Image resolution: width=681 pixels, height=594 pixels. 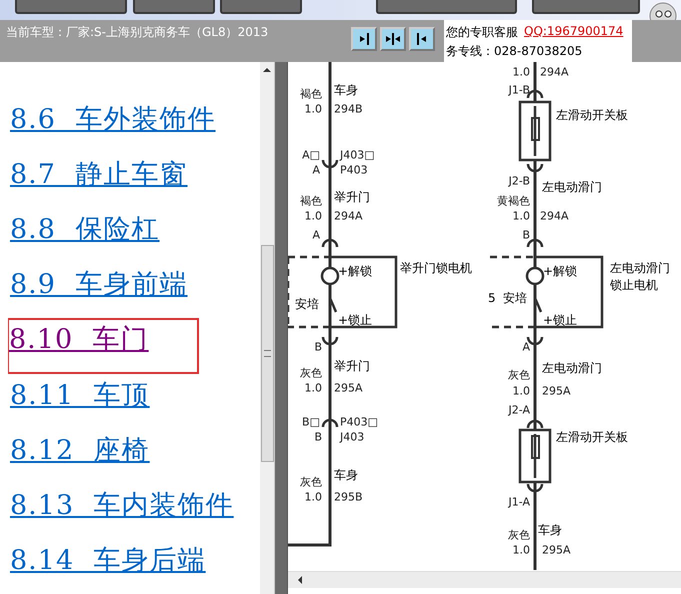 What do you see at coordinates (484, 579) in the screenshot?
I see `horizontal-scrollbar` at bounding box center [484, 579].